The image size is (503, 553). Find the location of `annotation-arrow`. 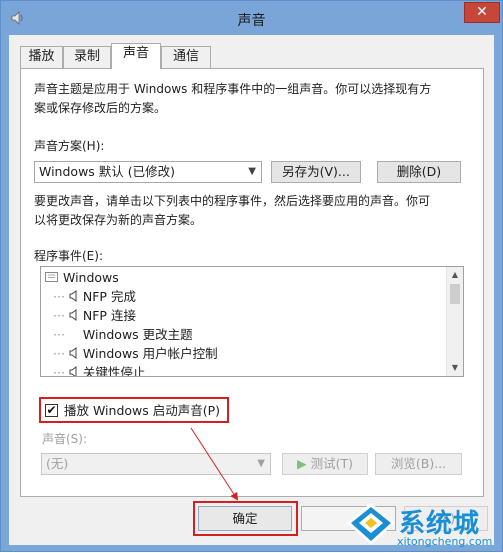

annotation-arrow is located at coordinates (214, 464).